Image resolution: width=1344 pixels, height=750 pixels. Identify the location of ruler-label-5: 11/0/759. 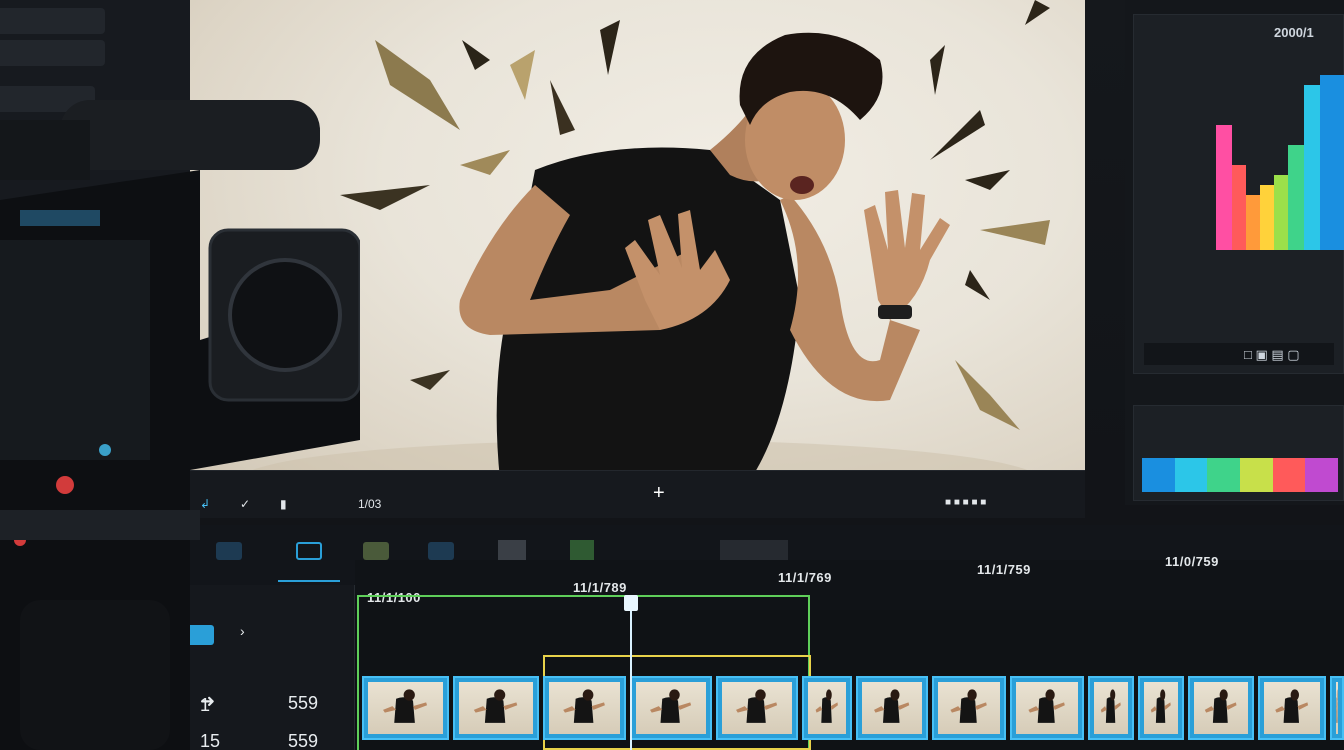
(1192, 561).